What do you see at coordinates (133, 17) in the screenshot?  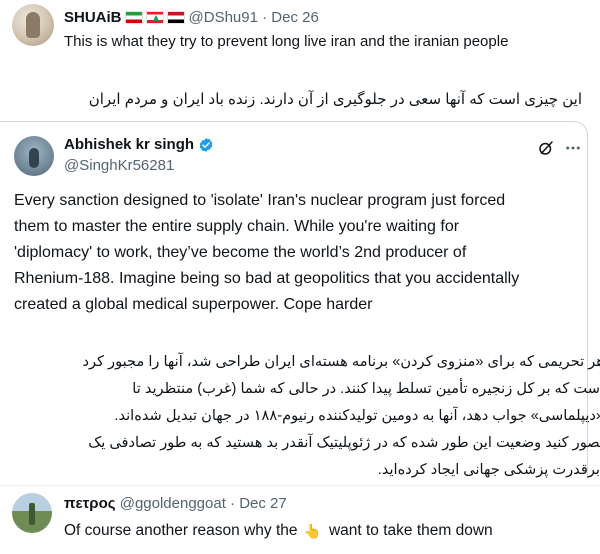 I see `iran-flag-icon` at bounding box center [133, 17].